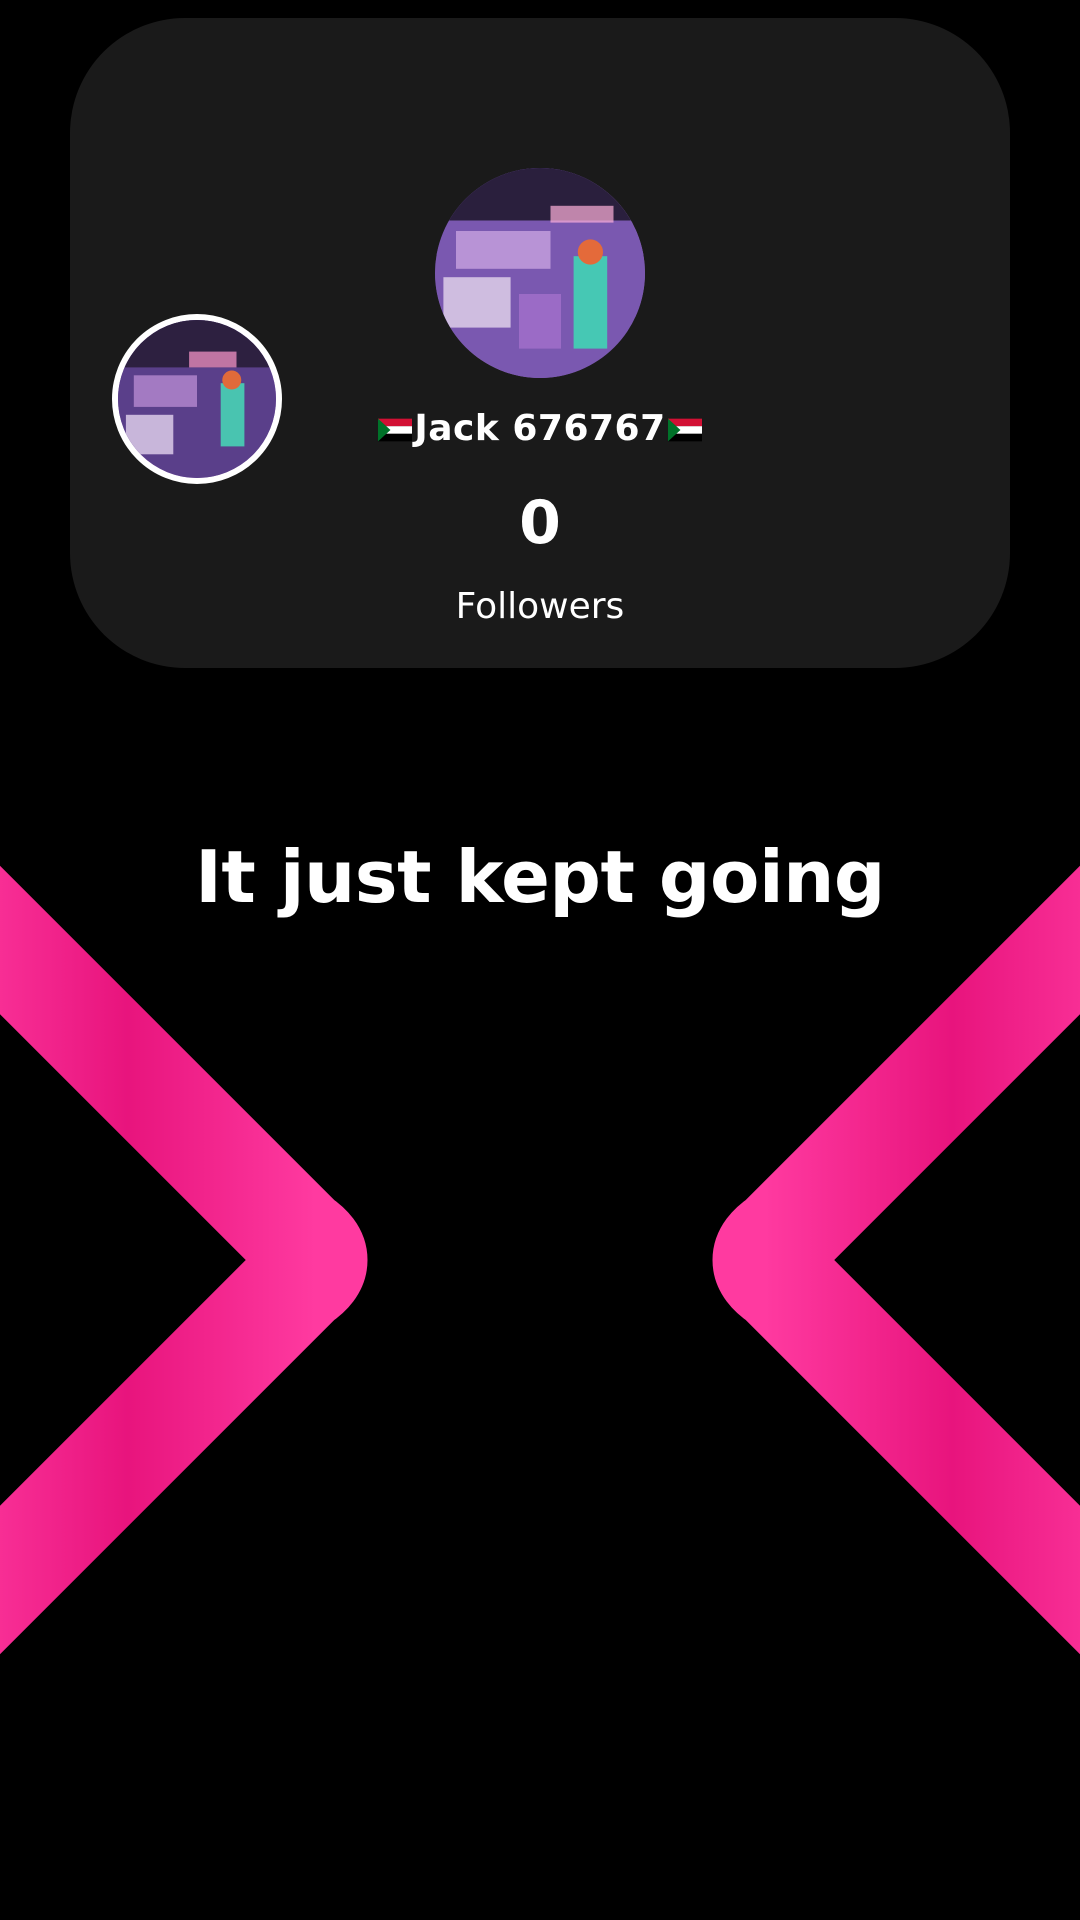 This screenshot has width=1080, height=1920. I want to click on username-text: Jack 676767, so click(540, 428).